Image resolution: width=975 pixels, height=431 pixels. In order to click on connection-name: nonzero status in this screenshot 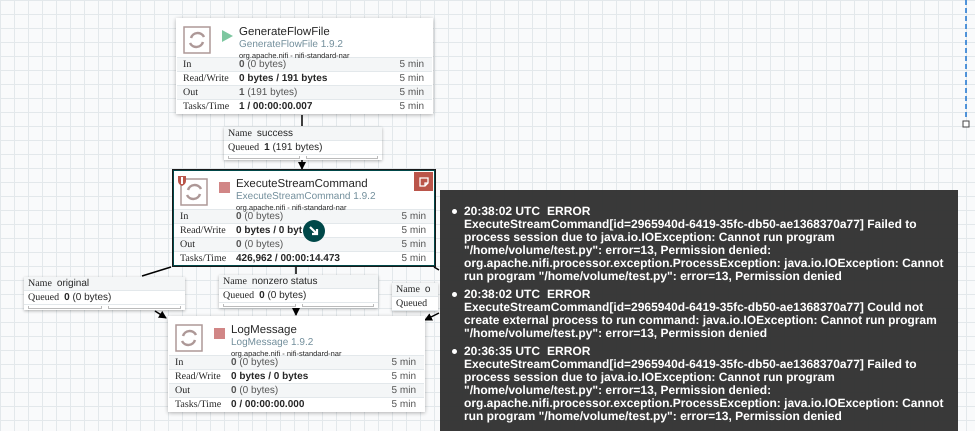, I will do `click(285, 281)`.